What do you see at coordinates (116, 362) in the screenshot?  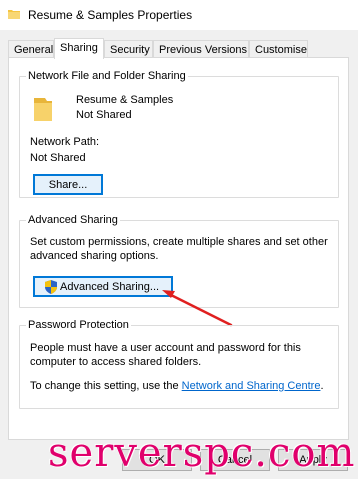 I see `password-line2: computer to access shared folders.` at bounding box center [116, 362].